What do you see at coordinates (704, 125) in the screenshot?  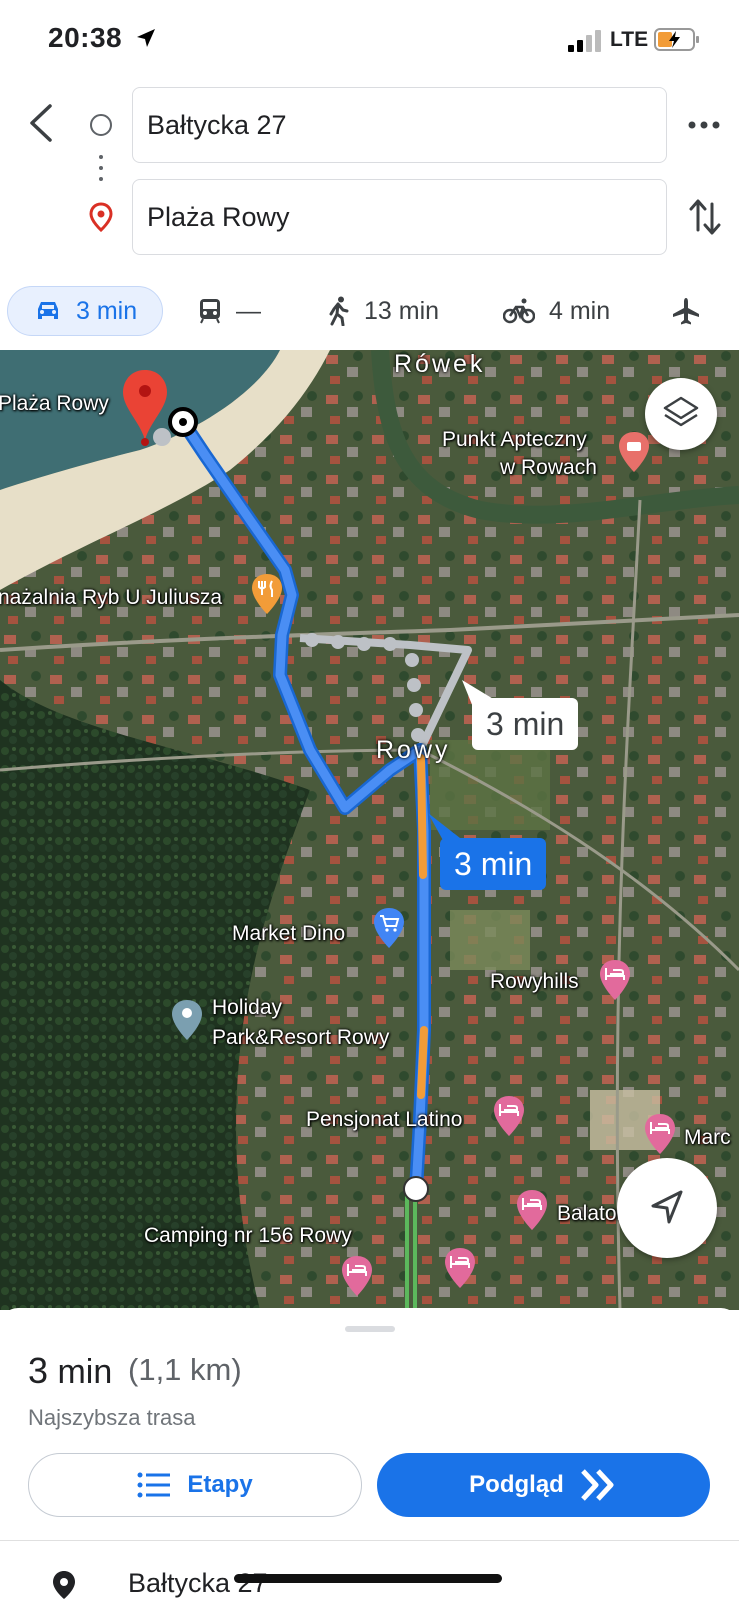 I see `more-options-icon` at bounding box center [704, 125].